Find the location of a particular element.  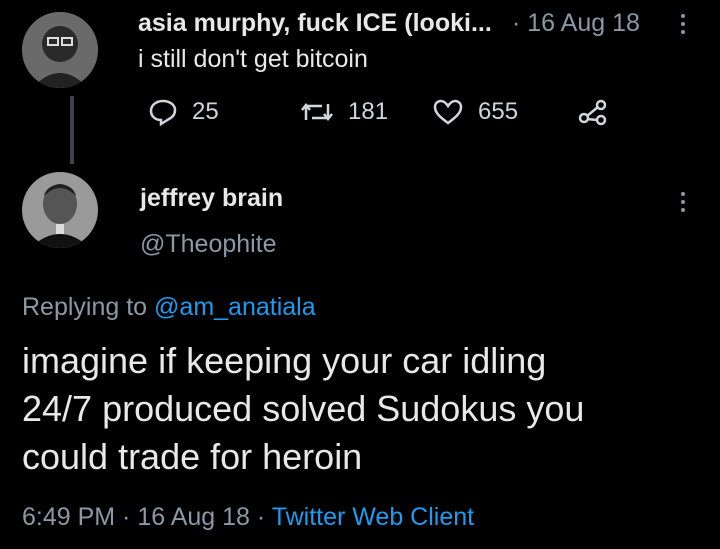

like-button: 655 is located at coordinates (475, 112).